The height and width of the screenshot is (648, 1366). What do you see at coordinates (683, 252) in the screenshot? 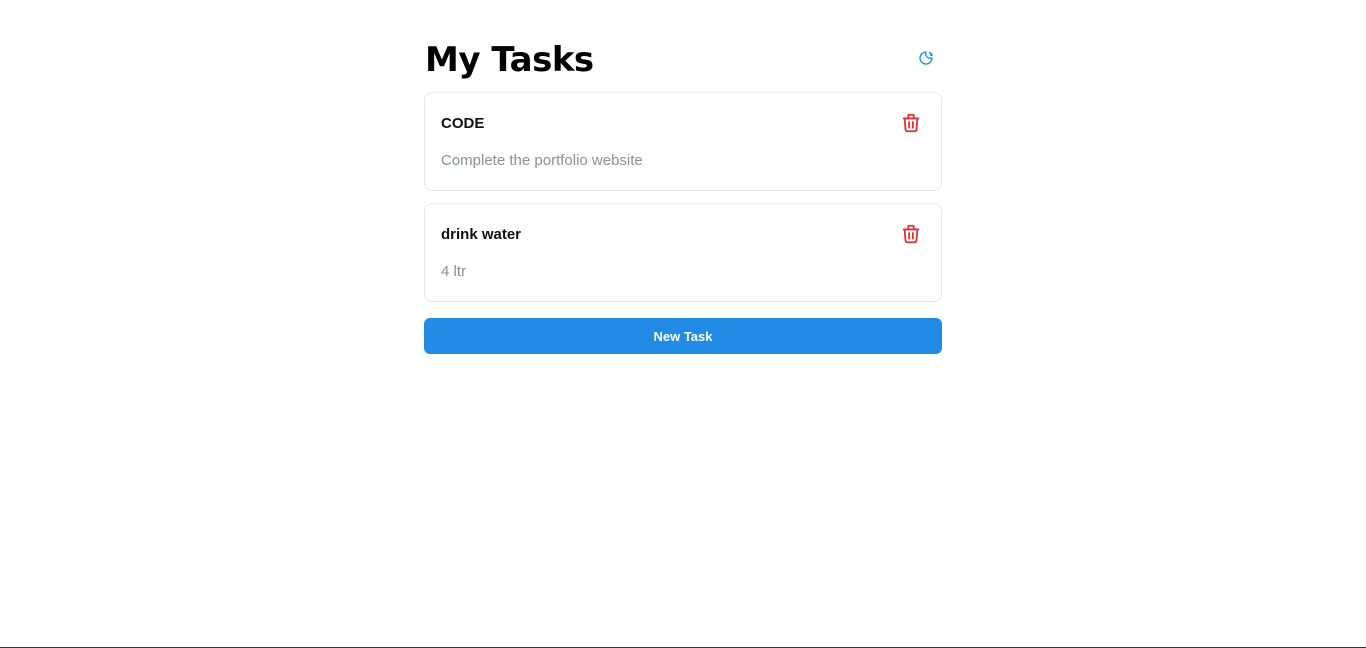
I see `task-card: drink water 4 ltr` at bounding box center [683, 252].